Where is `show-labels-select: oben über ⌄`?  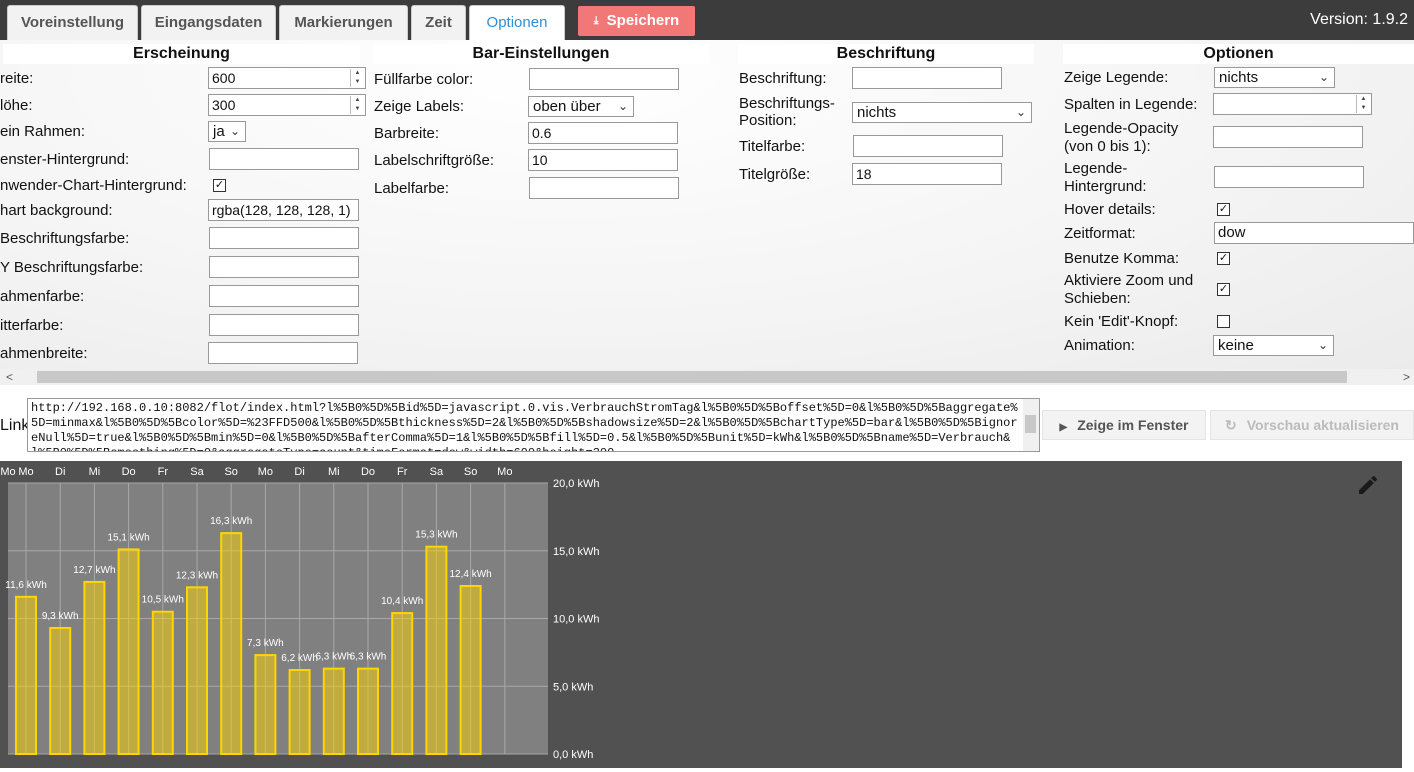 show-labels-select: oben über ⌄ is located at coordinates (581, 106).